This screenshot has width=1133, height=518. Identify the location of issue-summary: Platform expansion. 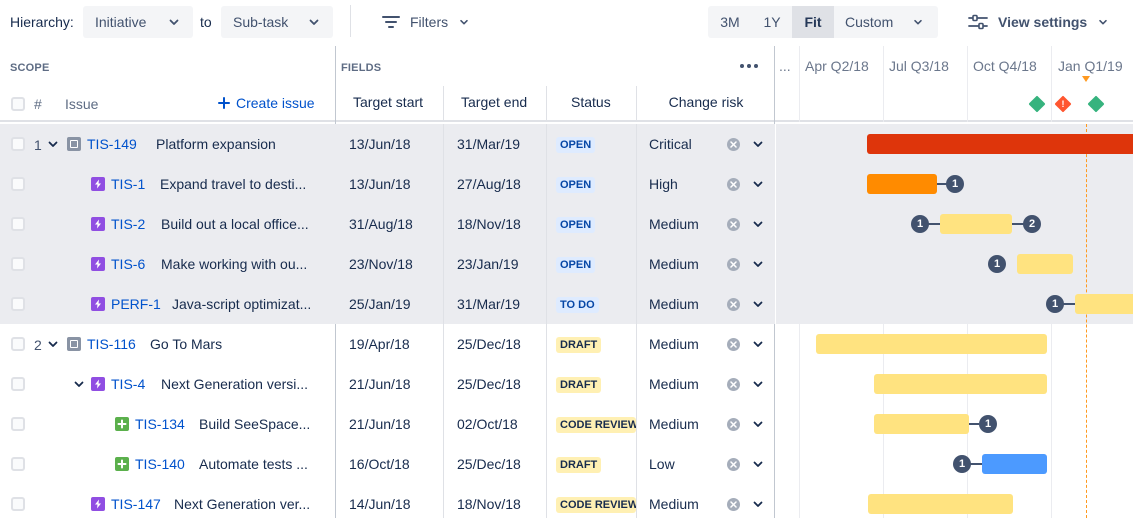
(216, 144).